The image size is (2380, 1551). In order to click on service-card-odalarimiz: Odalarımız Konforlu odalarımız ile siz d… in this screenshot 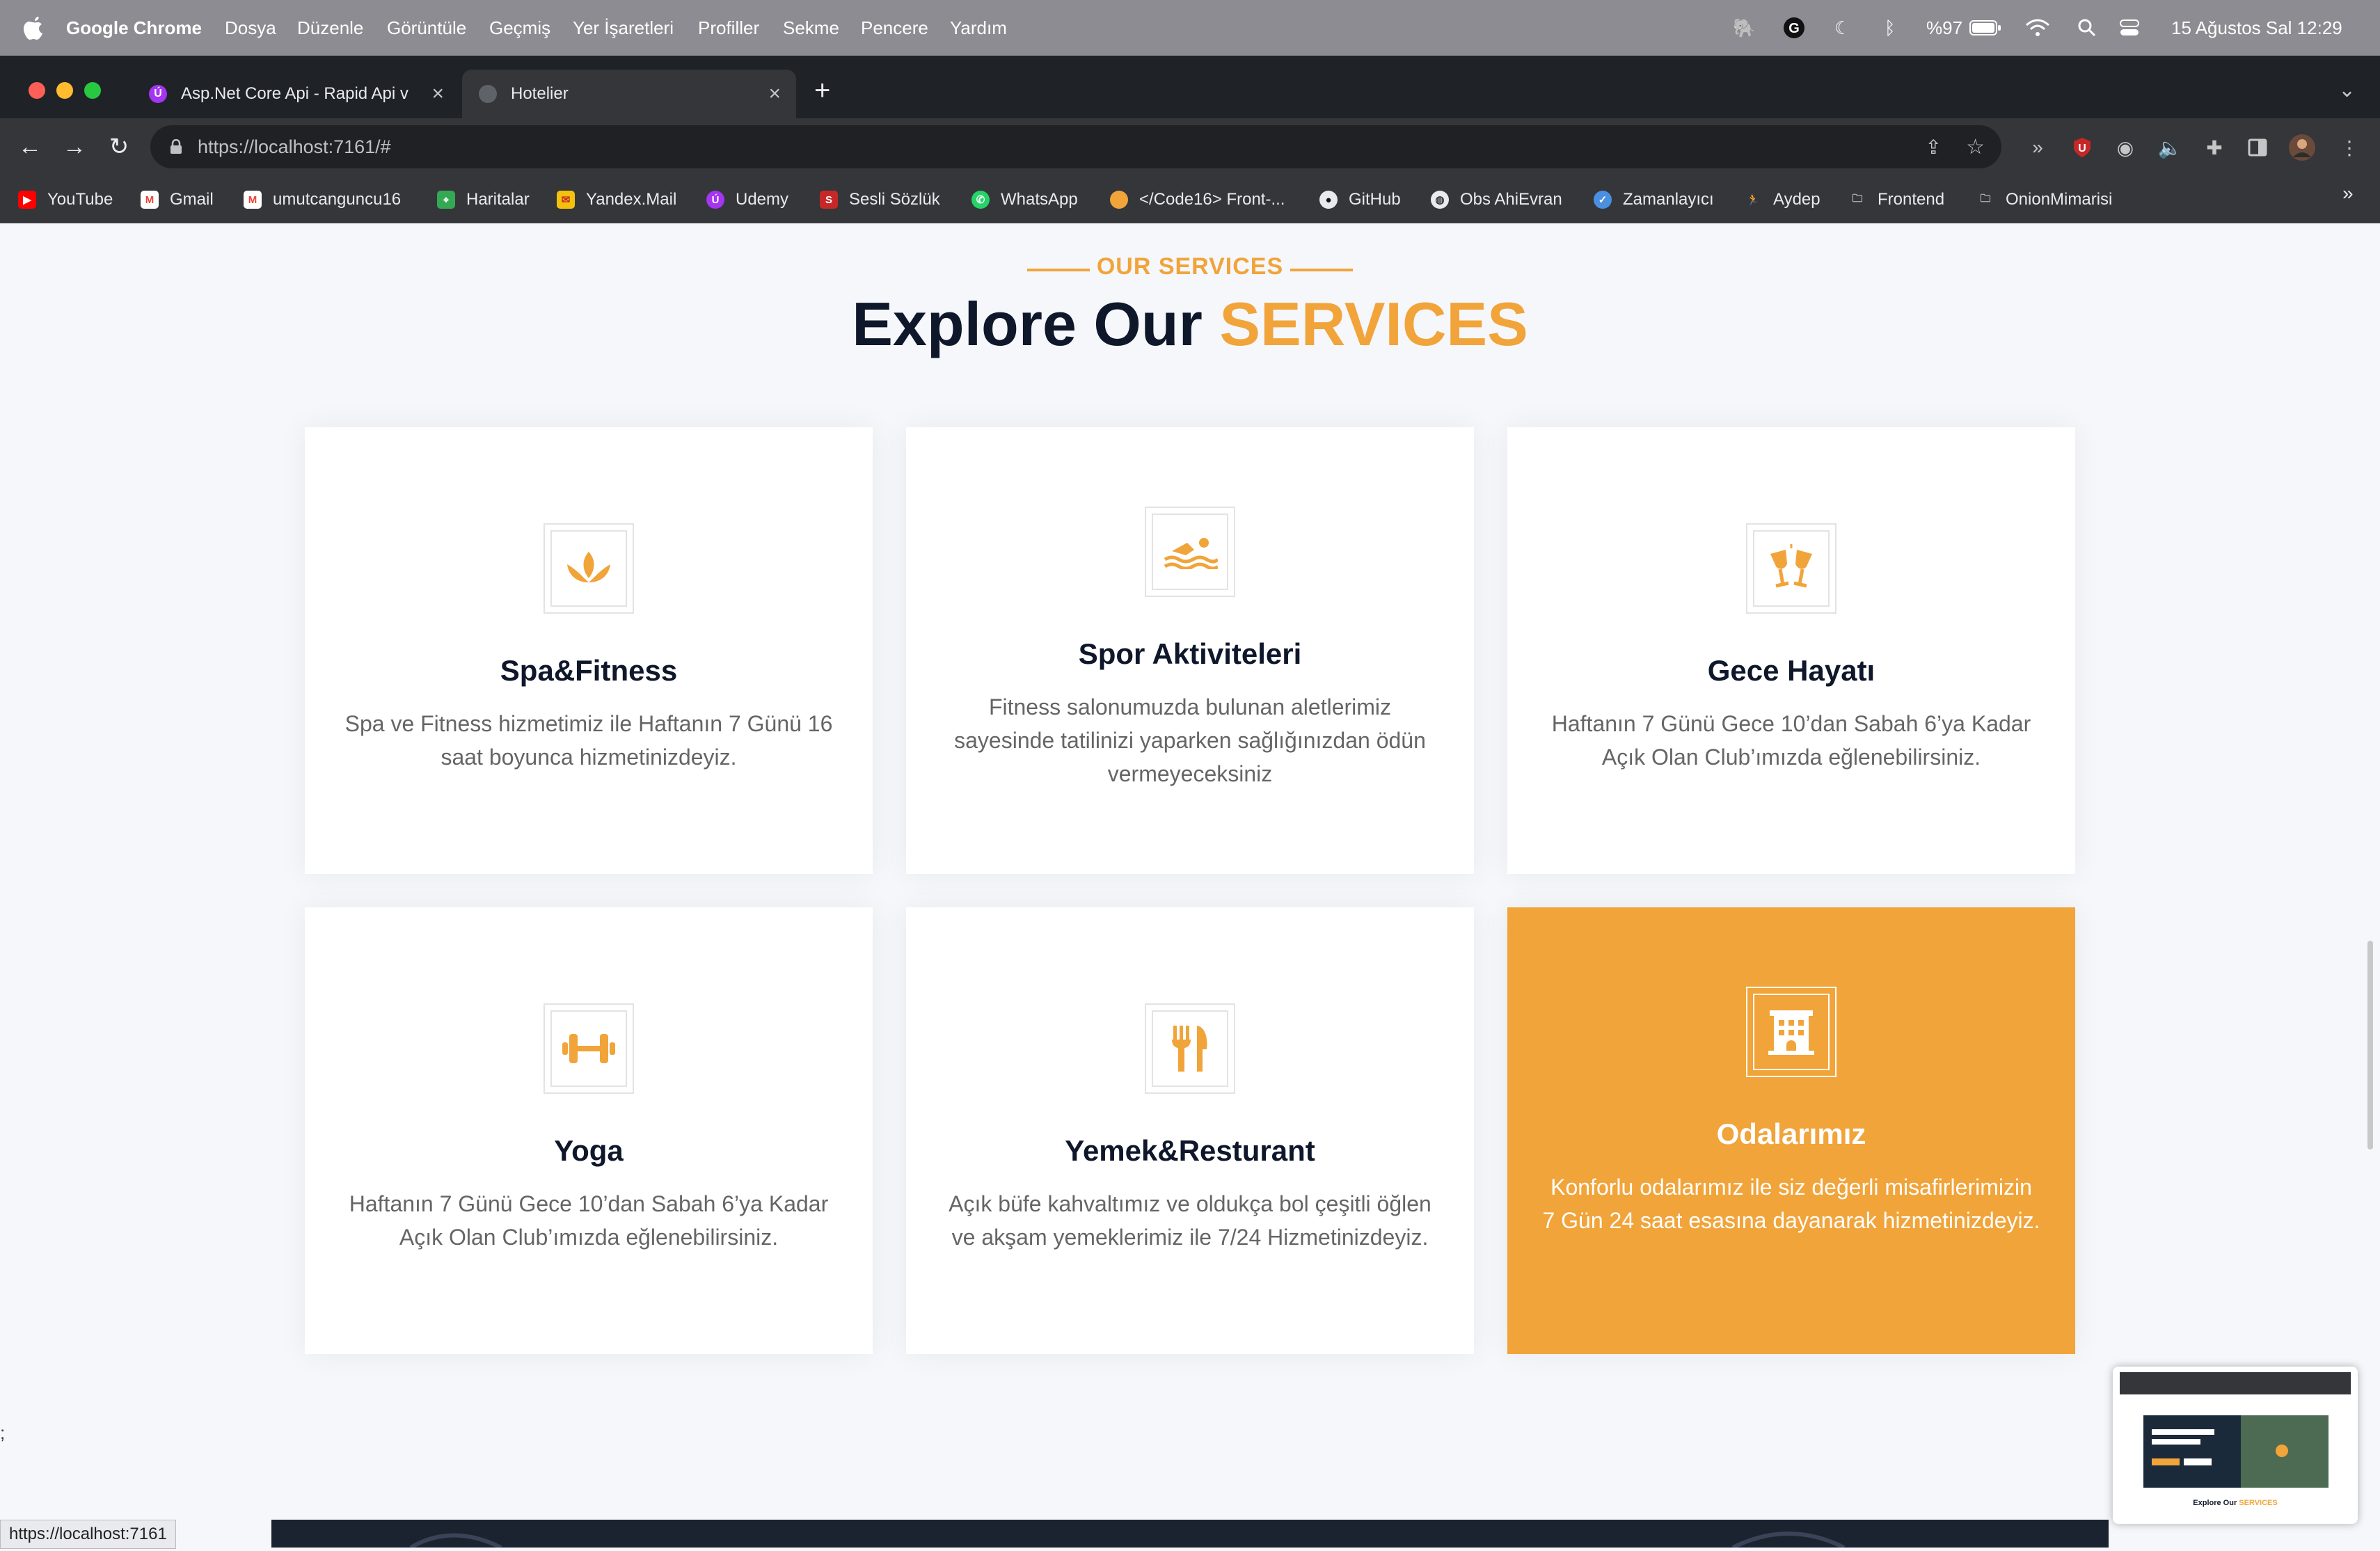, I will do `click(1791, 1130)`.